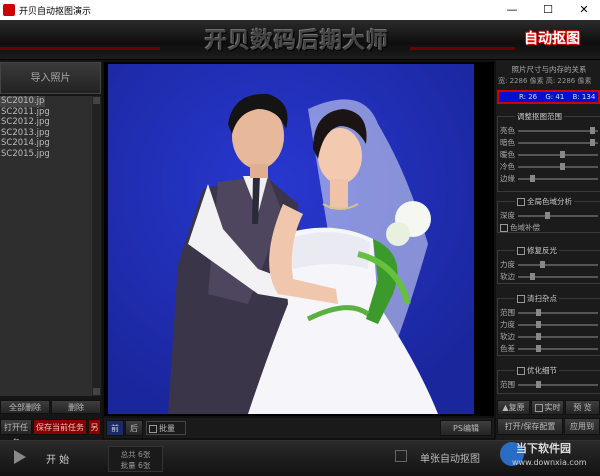 The image size is (600, 476). What do you see at coordinates (55, 12) in the screenshot?
I see `window-title: 开贝自动抠图演示` at bounding box center [55, 12].